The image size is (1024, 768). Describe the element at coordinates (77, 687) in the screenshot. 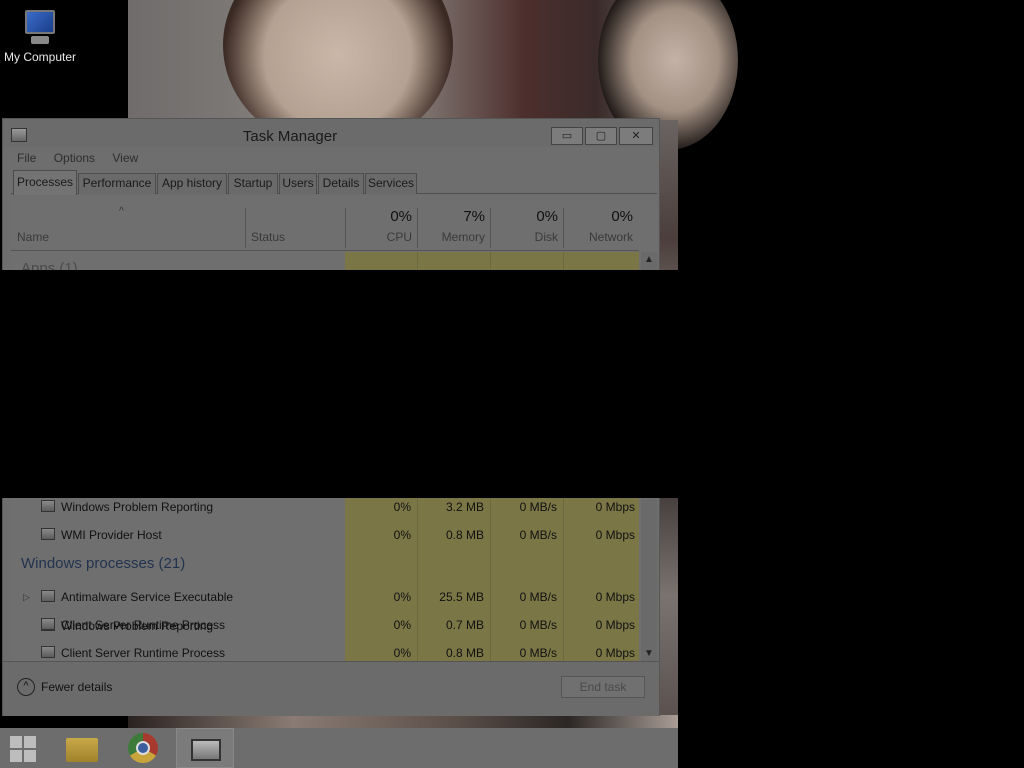

I see `fewer-details-label: Fewer details` at that location.